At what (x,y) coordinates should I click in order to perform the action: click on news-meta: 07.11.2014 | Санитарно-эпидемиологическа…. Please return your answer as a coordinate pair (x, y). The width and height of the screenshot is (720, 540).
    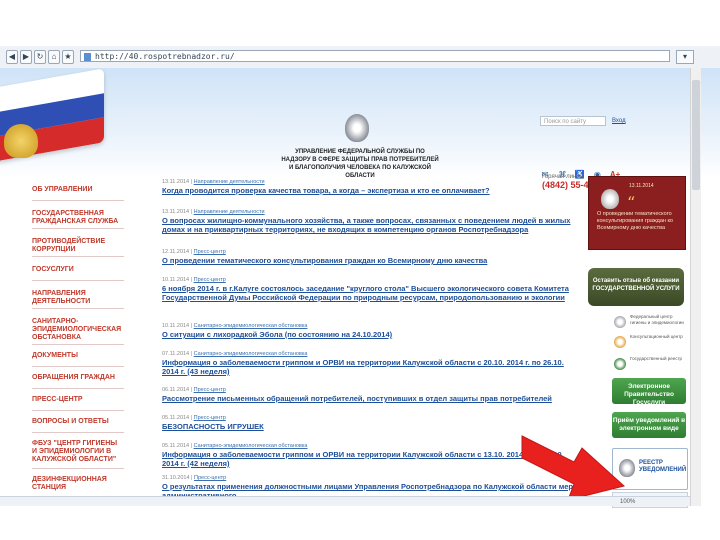
    Looking at the image, I should click on (235, 354).